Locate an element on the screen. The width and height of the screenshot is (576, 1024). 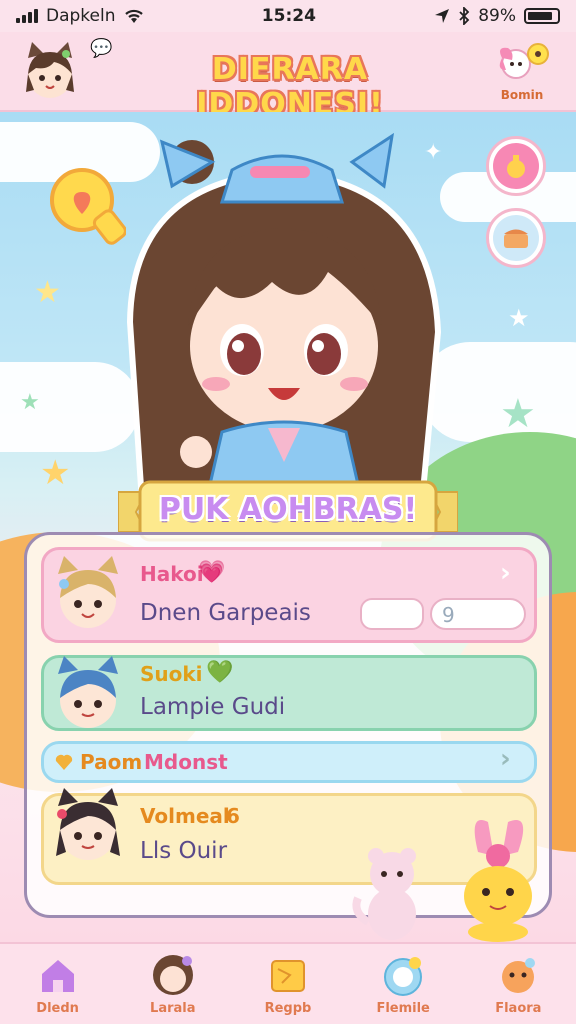
nav-label: Regpb is located at coordinates (288, 1008).